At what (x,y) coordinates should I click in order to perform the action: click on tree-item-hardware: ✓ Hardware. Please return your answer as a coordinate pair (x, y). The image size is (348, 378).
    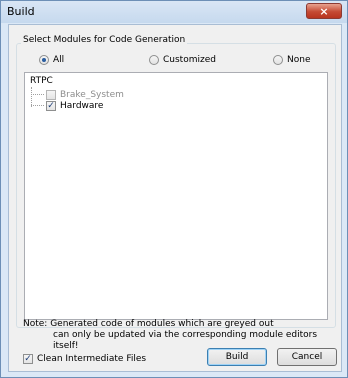
    Looking at the image, I should click on (67, 106).